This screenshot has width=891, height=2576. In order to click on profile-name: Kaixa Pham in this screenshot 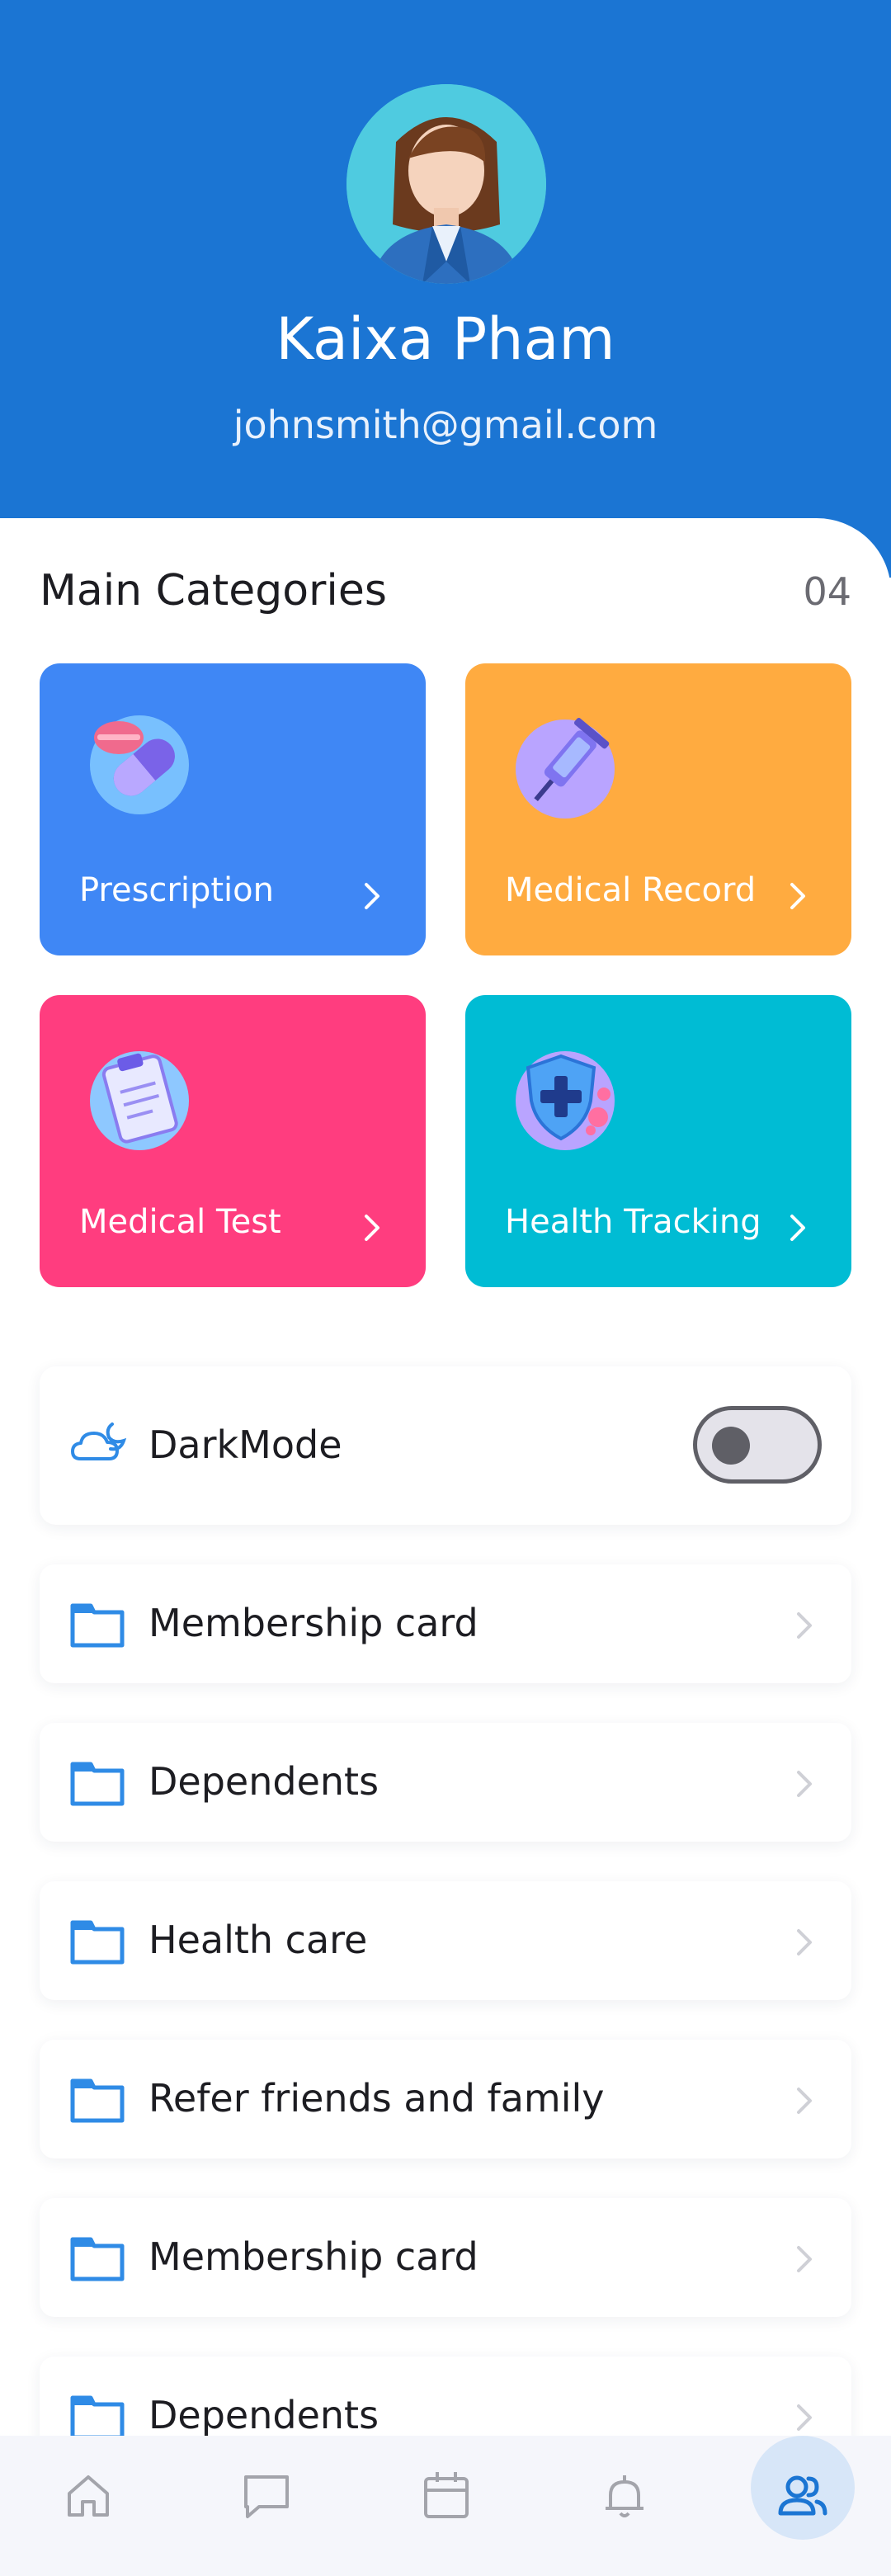, I will do `click(445, 339)`.